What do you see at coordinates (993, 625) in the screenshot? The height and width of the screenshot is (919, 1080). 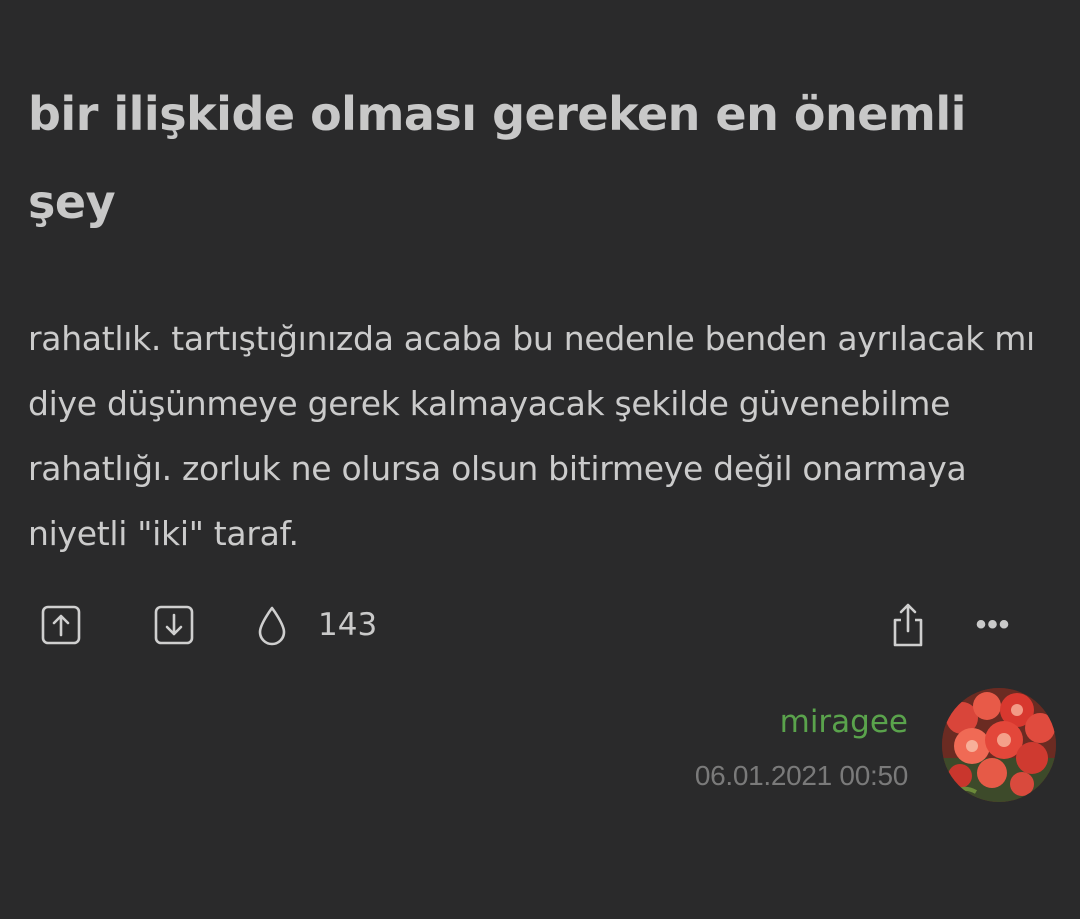 I see `more-options-button: •••` at bounding box center [993, 625].